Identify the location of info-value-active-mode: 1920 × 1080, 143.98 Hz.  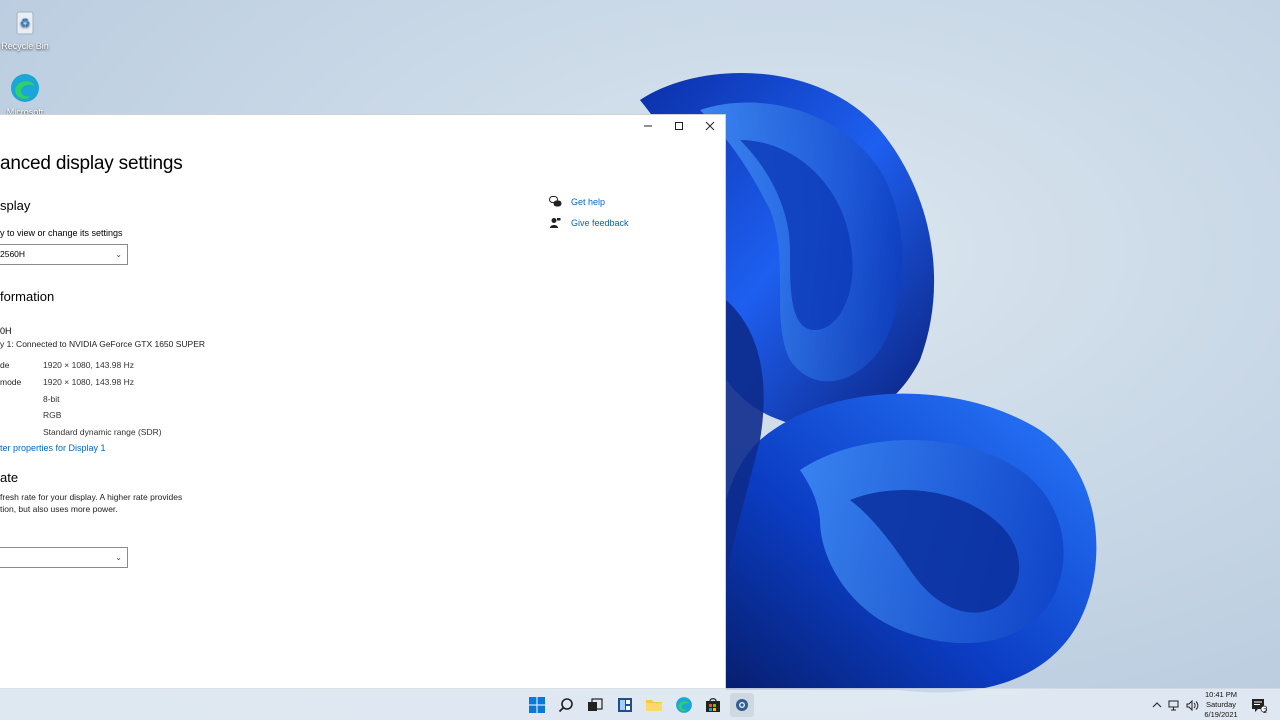
(88, 382).